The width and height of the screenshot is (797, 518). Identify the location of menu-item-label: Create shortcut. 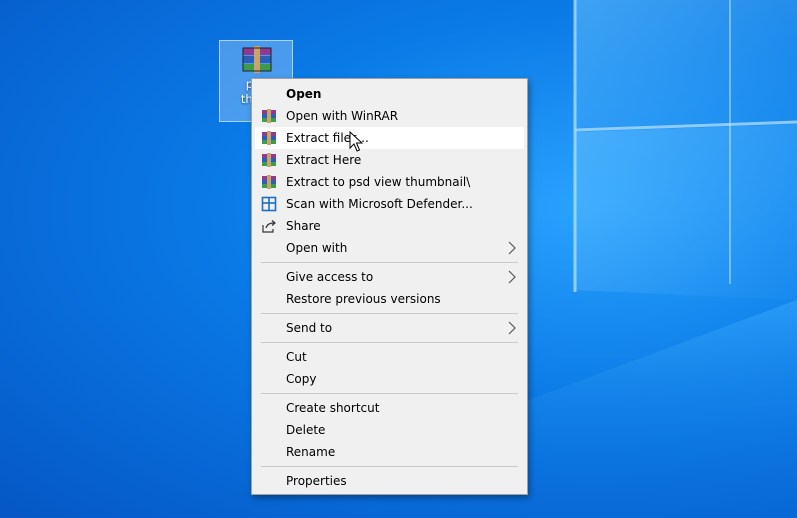
(333, 408).